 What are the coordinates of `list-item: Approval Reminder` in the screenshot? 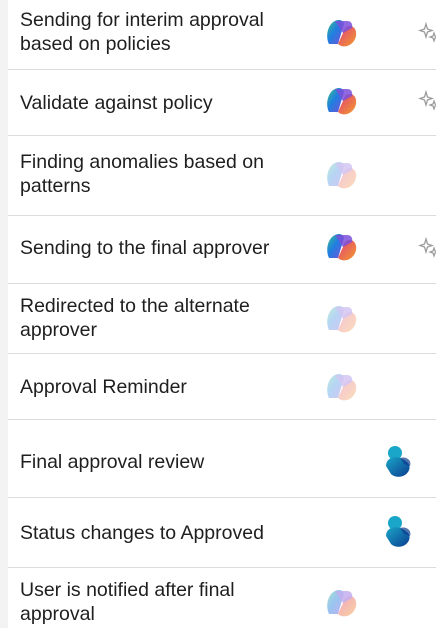 It's located at (222, 387).